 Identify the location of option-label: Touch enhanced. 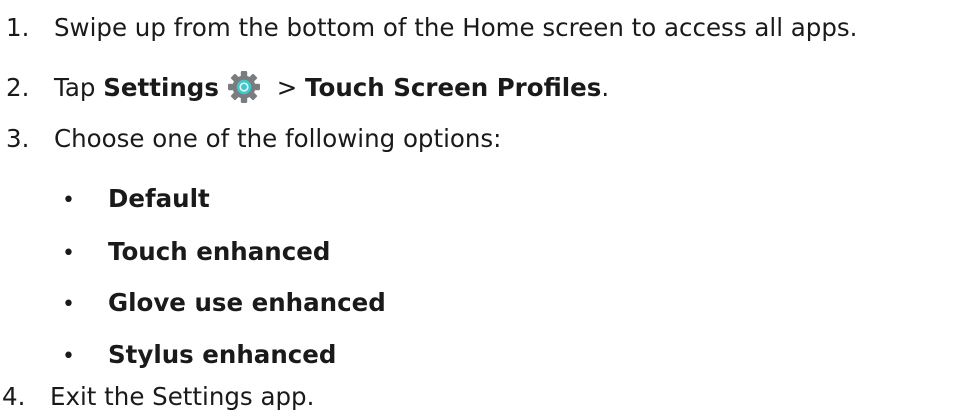
(219, 251).